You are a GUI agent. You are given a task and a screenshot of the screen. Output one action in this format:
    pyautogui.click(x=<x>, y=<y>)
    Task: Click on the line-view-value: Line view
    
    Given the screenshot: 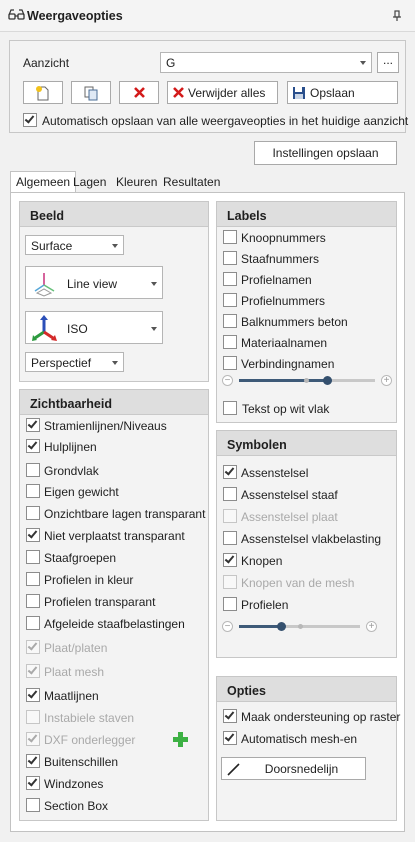 What is the action you would take?
    pyautogui.click(x=92, y=284)
    